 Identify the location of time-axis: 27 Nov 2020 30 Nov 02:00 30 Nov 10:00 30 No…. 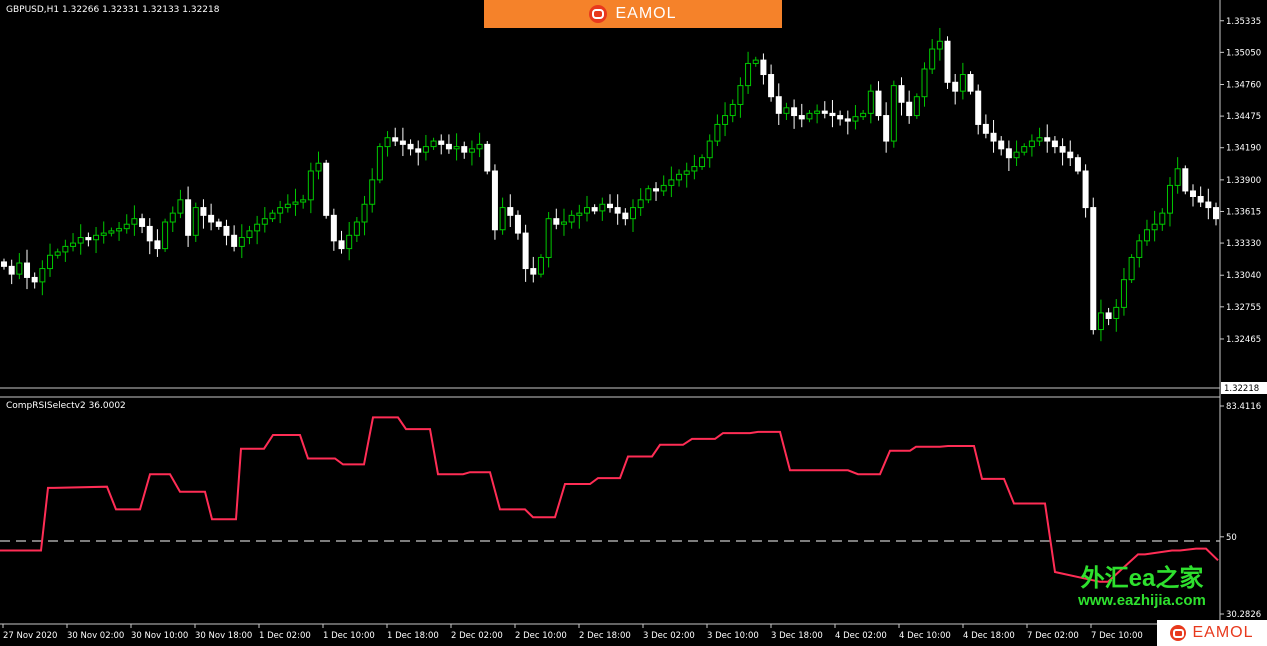
(572, 632).